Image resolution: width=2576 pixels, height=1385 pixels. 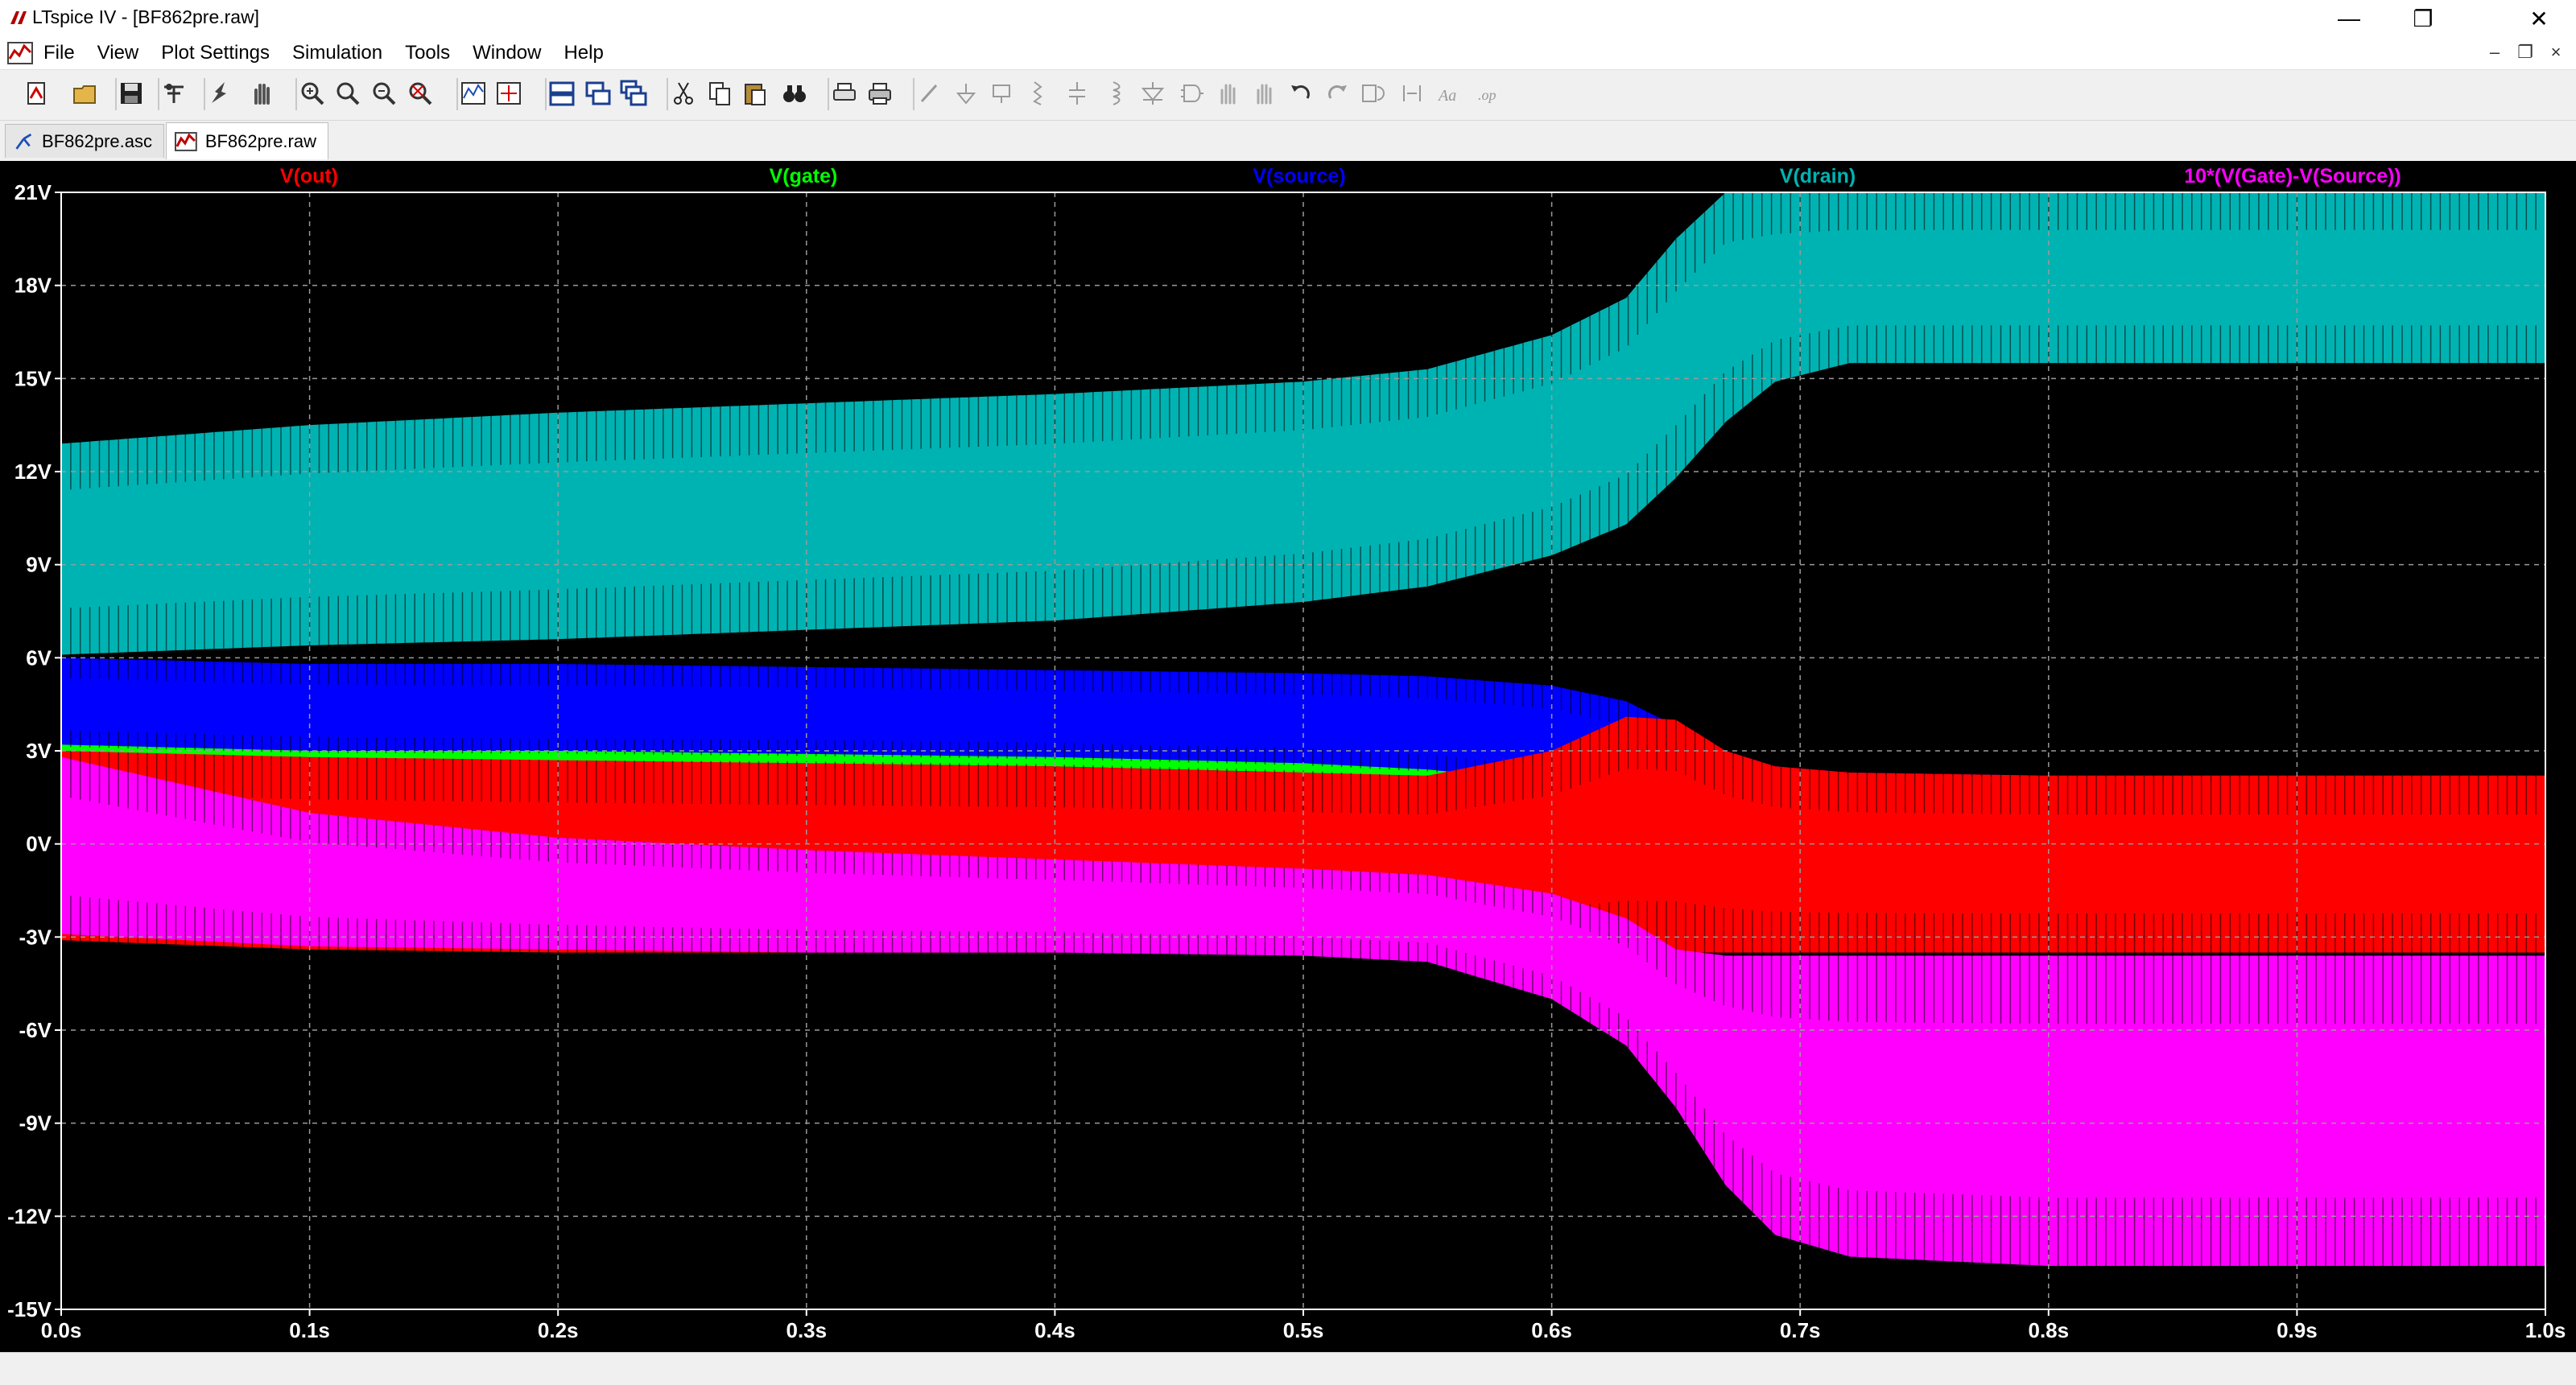 I want to click on copy-button, so click(x=720, y=93).